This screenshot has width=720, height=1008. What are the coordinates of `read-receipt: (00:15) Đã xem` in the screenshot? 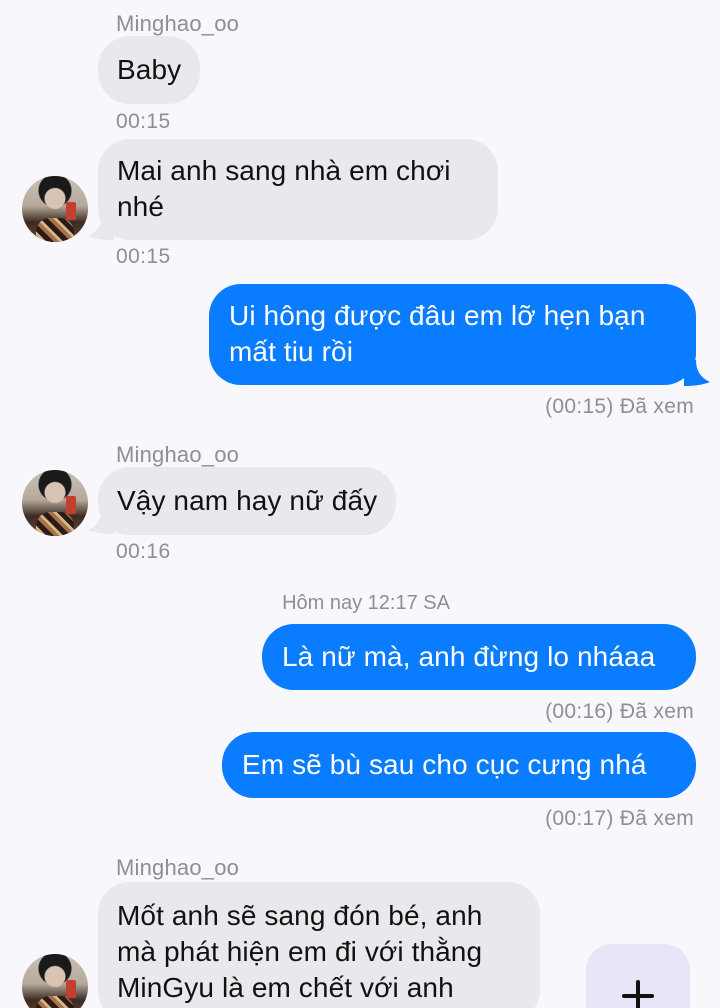 It's located at (619, 406).